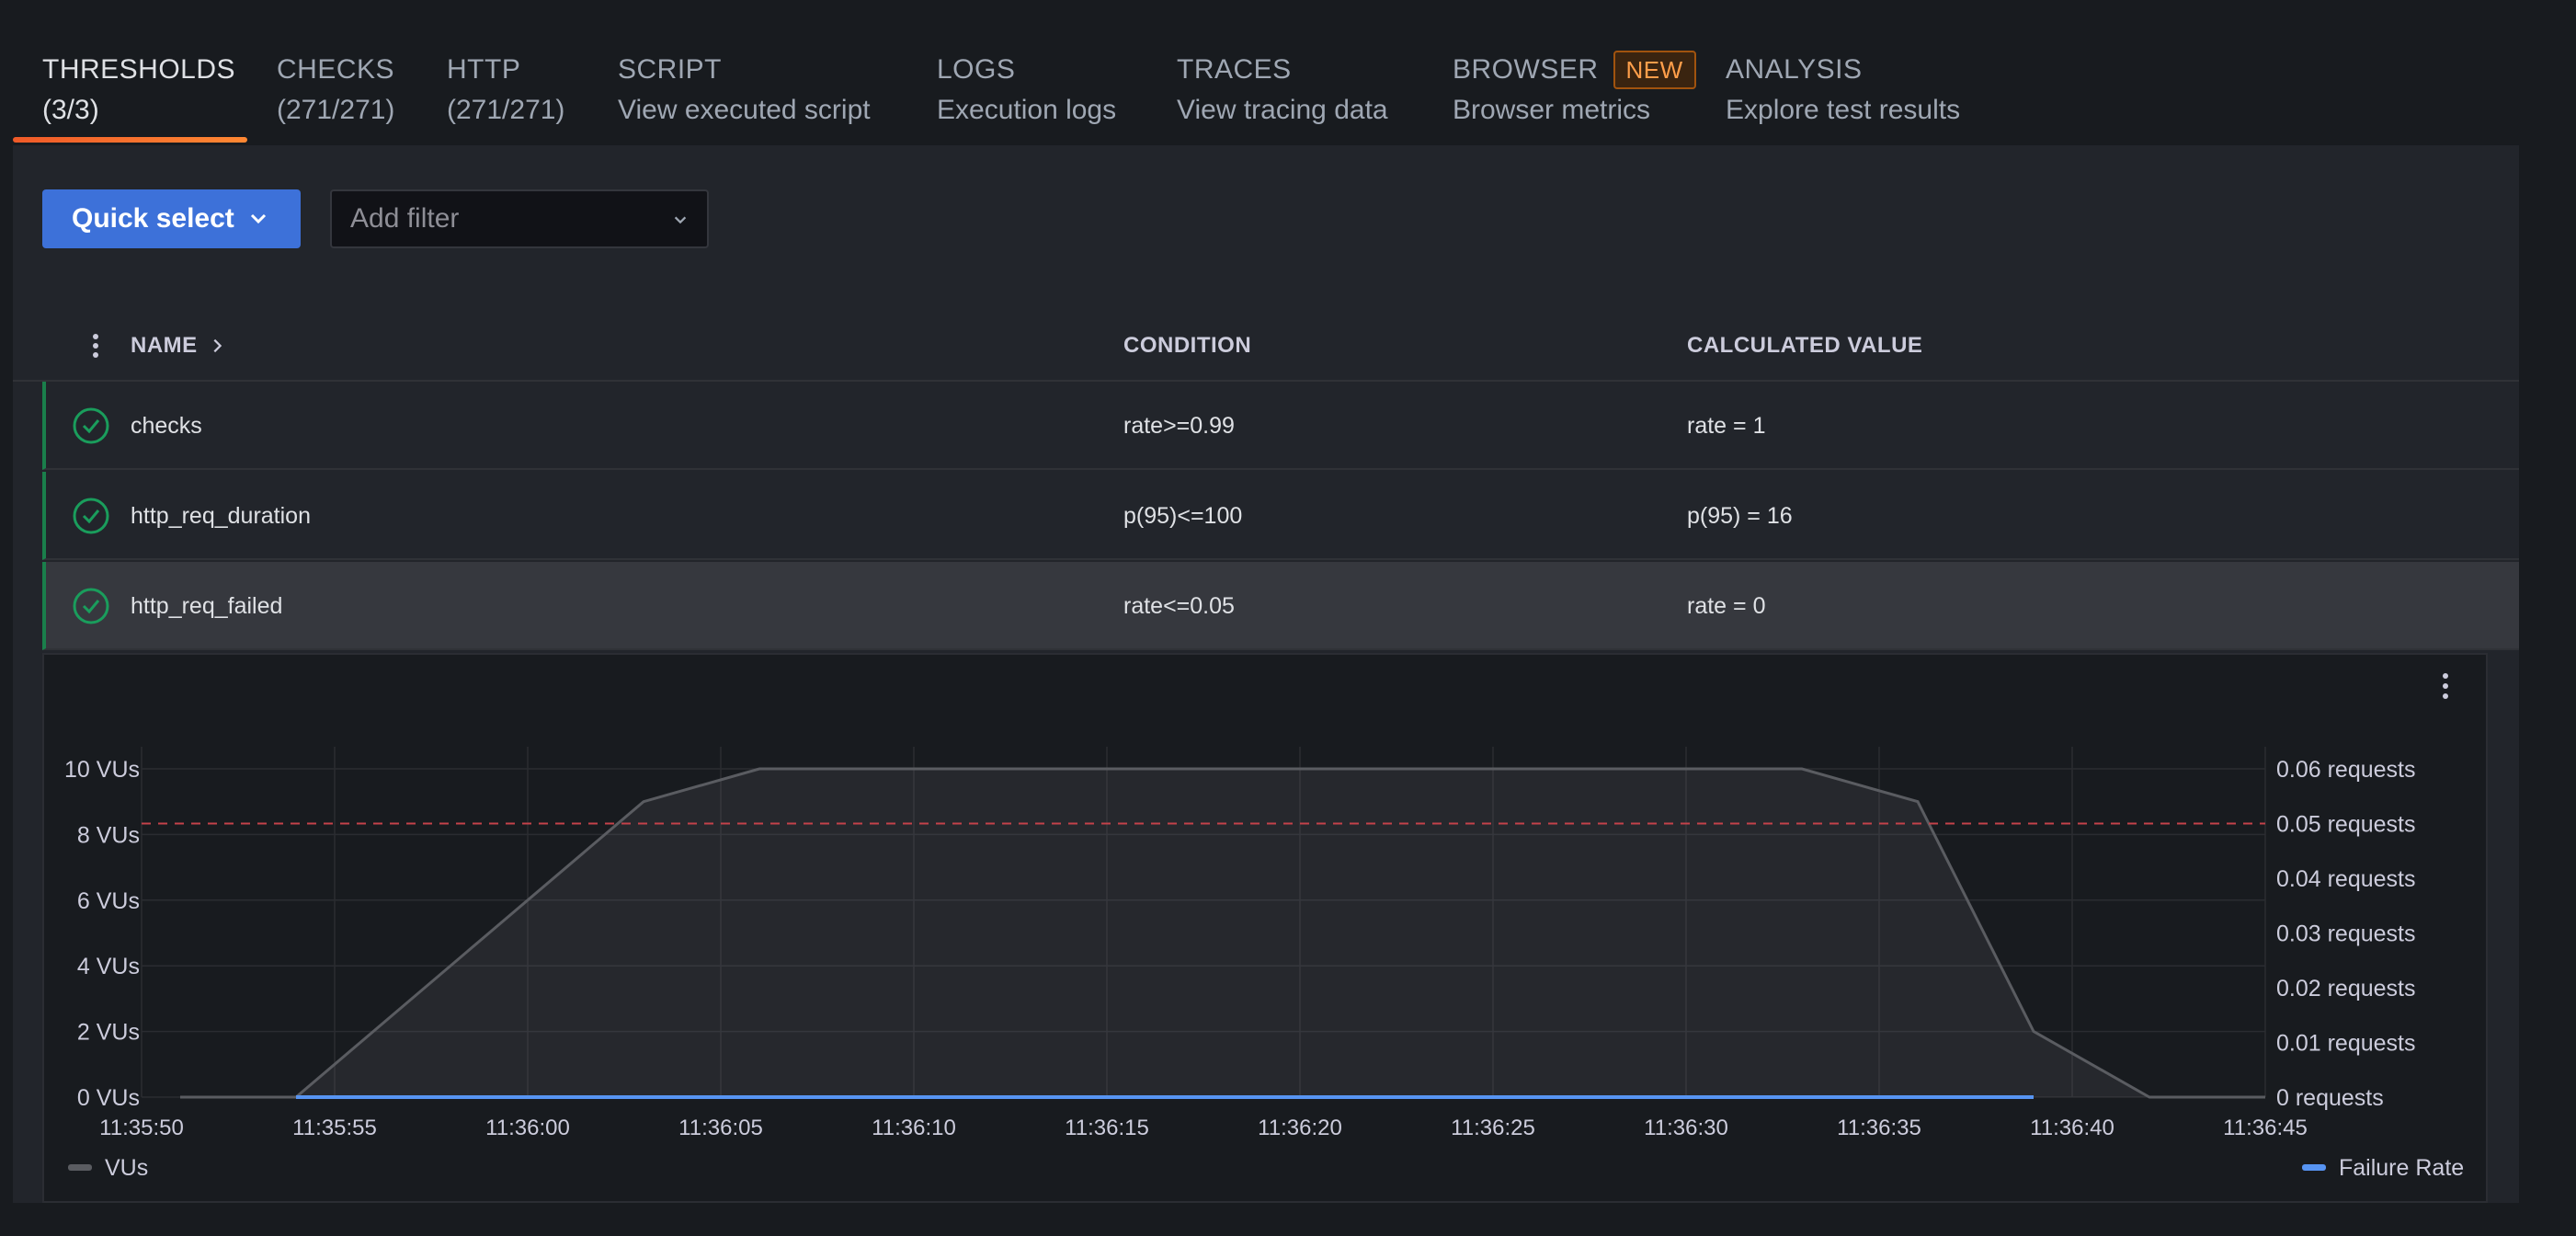 The height and width of the screenshot is (1236, 2576). I want to click on tab-sublabel: Explore test results, so click(1843, 110).